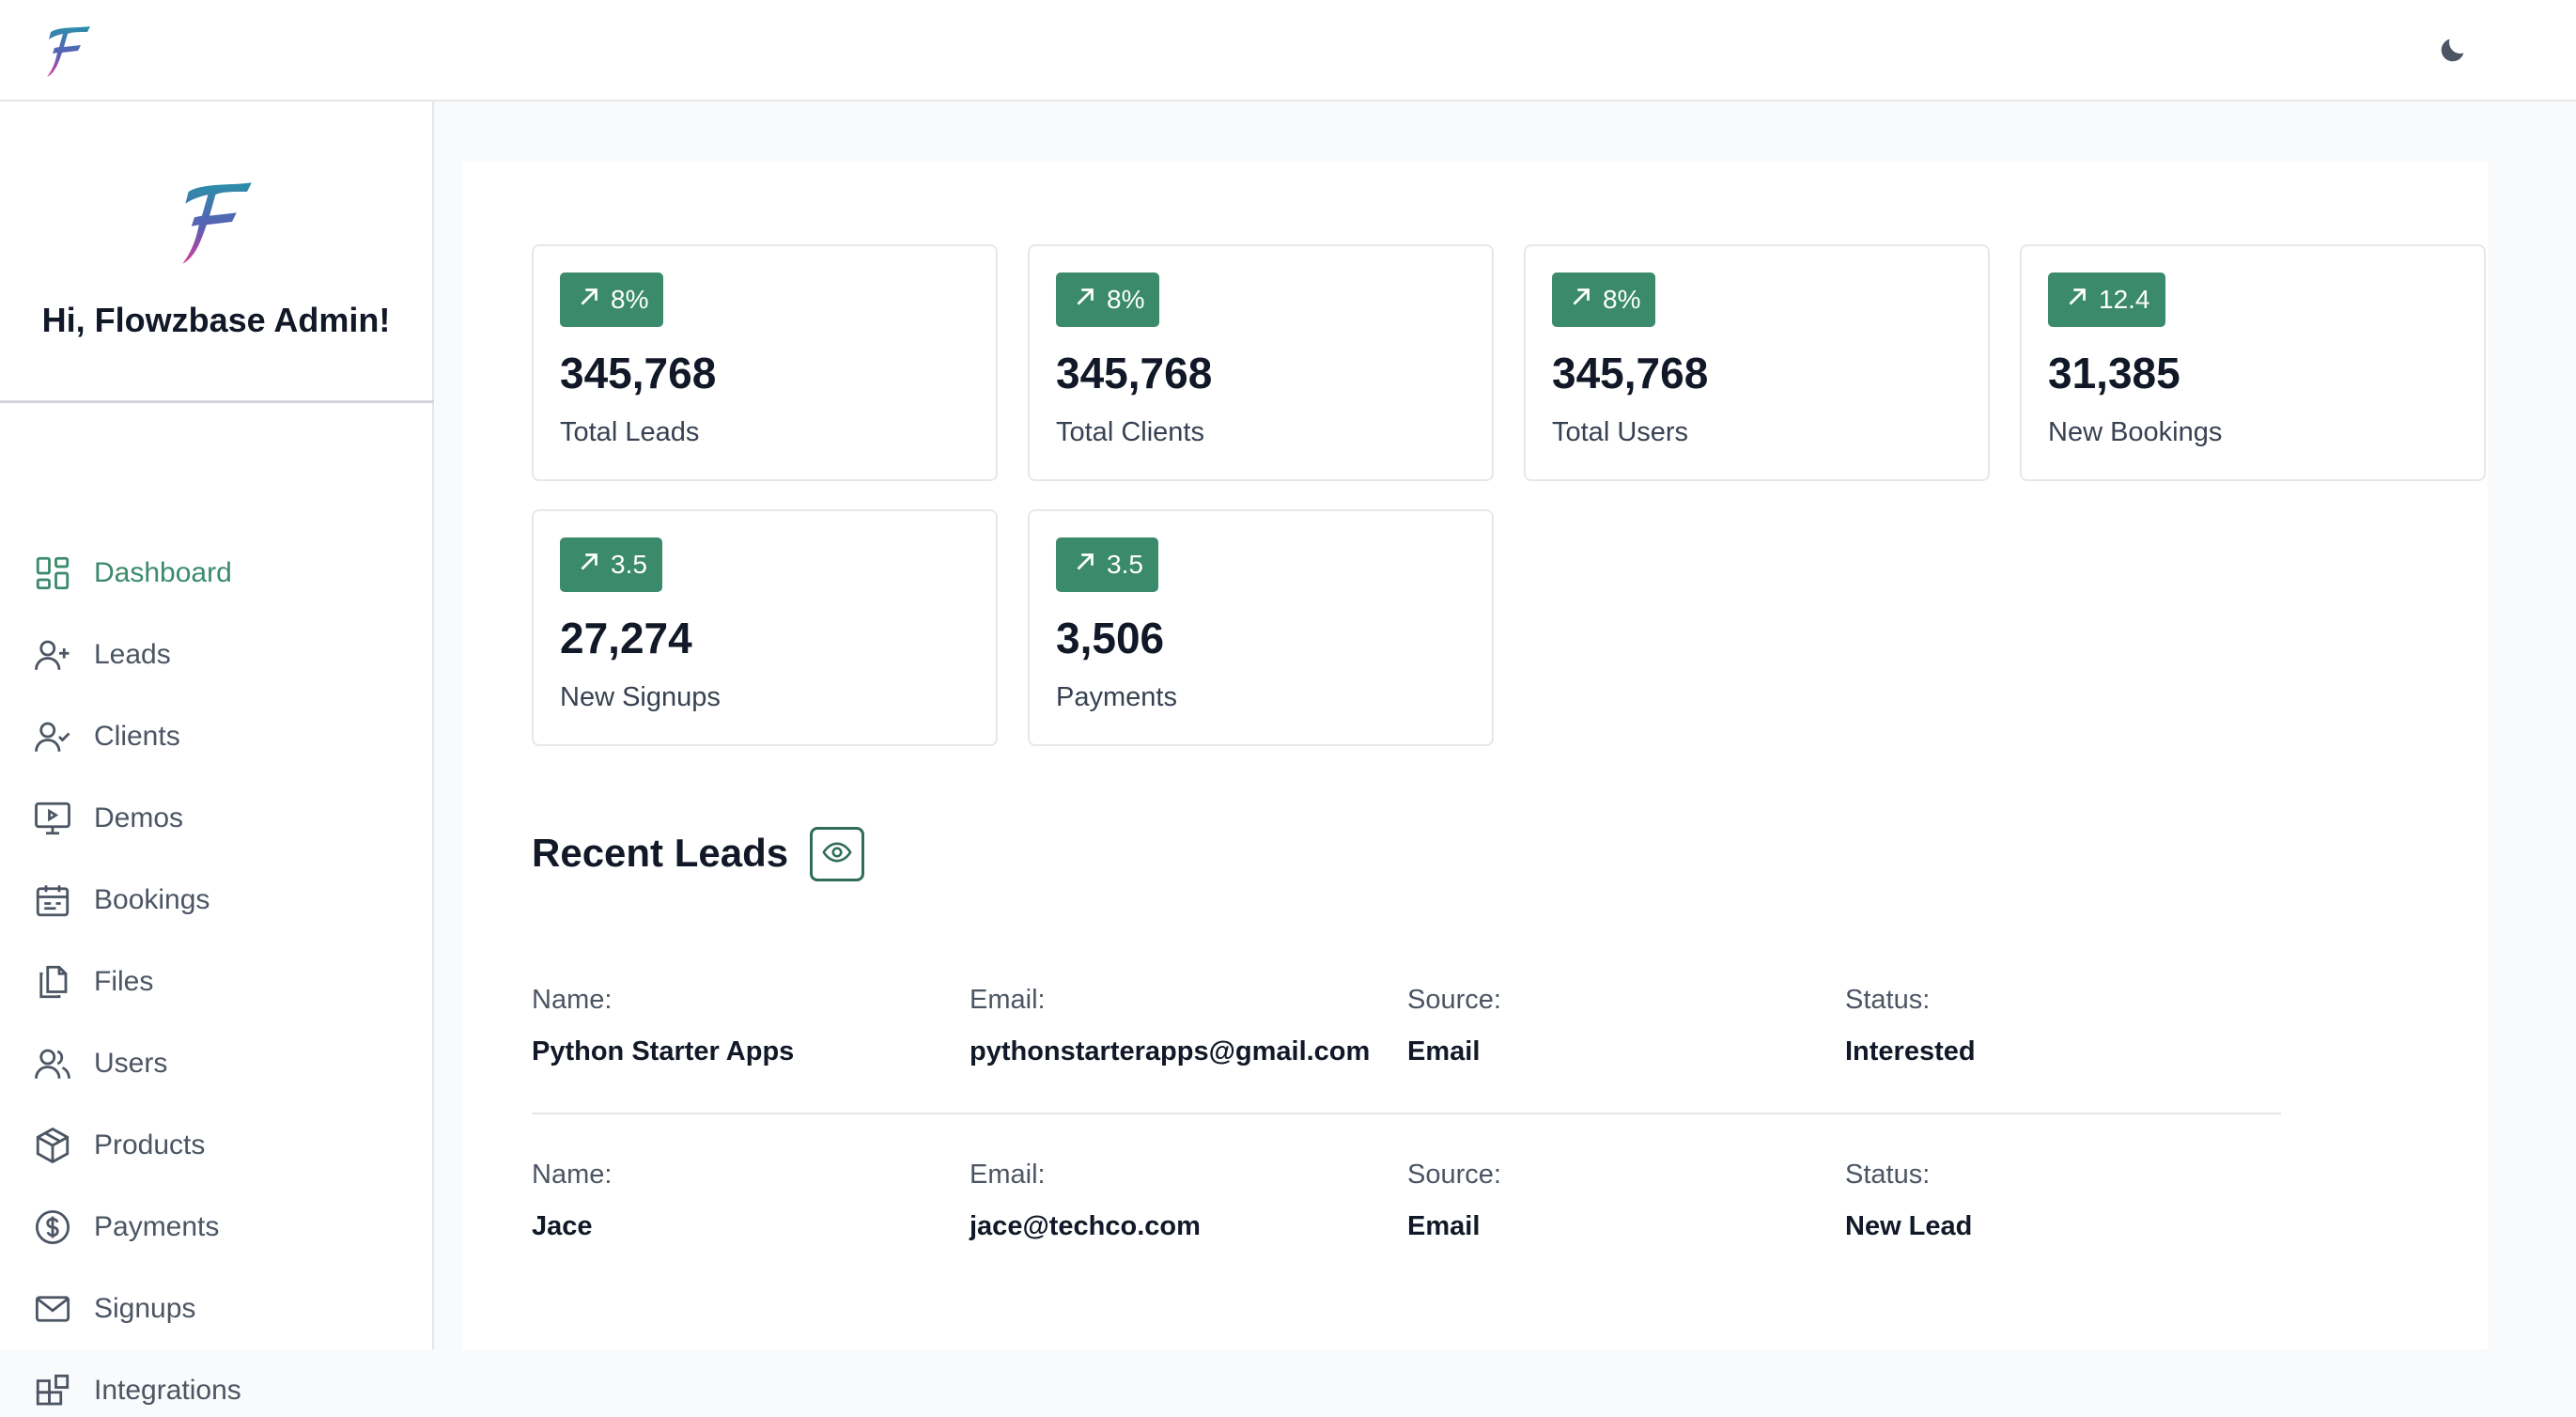 This screenshot has width=2576, height=1417. I want to click on theme-toggle-button, so click(2452, 52).